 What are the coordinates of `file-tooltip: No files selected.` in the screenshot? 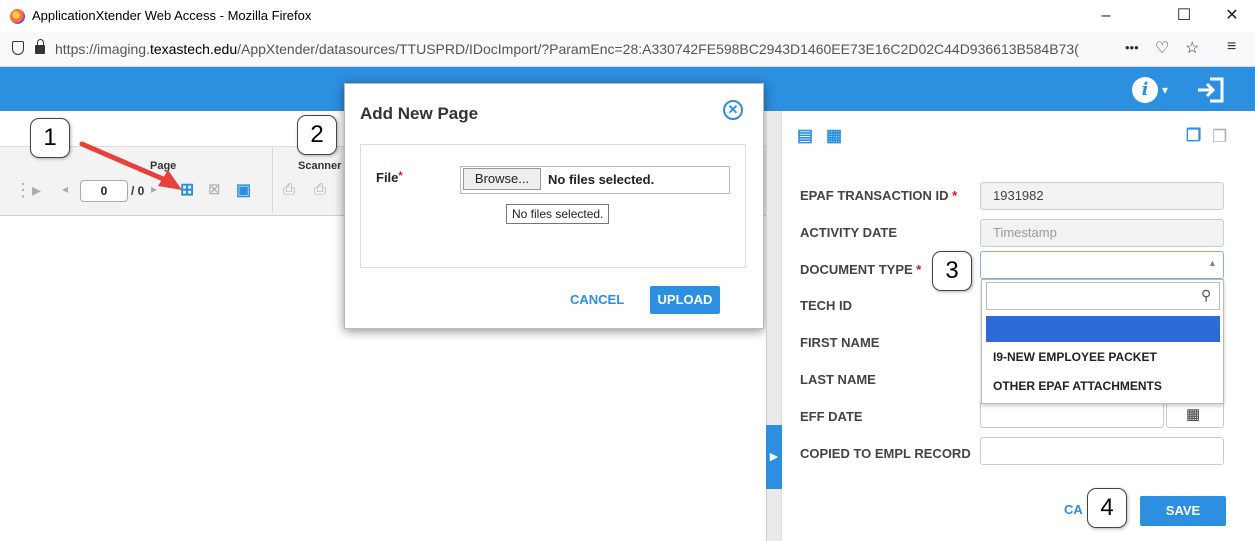 It's located at (558, 214).